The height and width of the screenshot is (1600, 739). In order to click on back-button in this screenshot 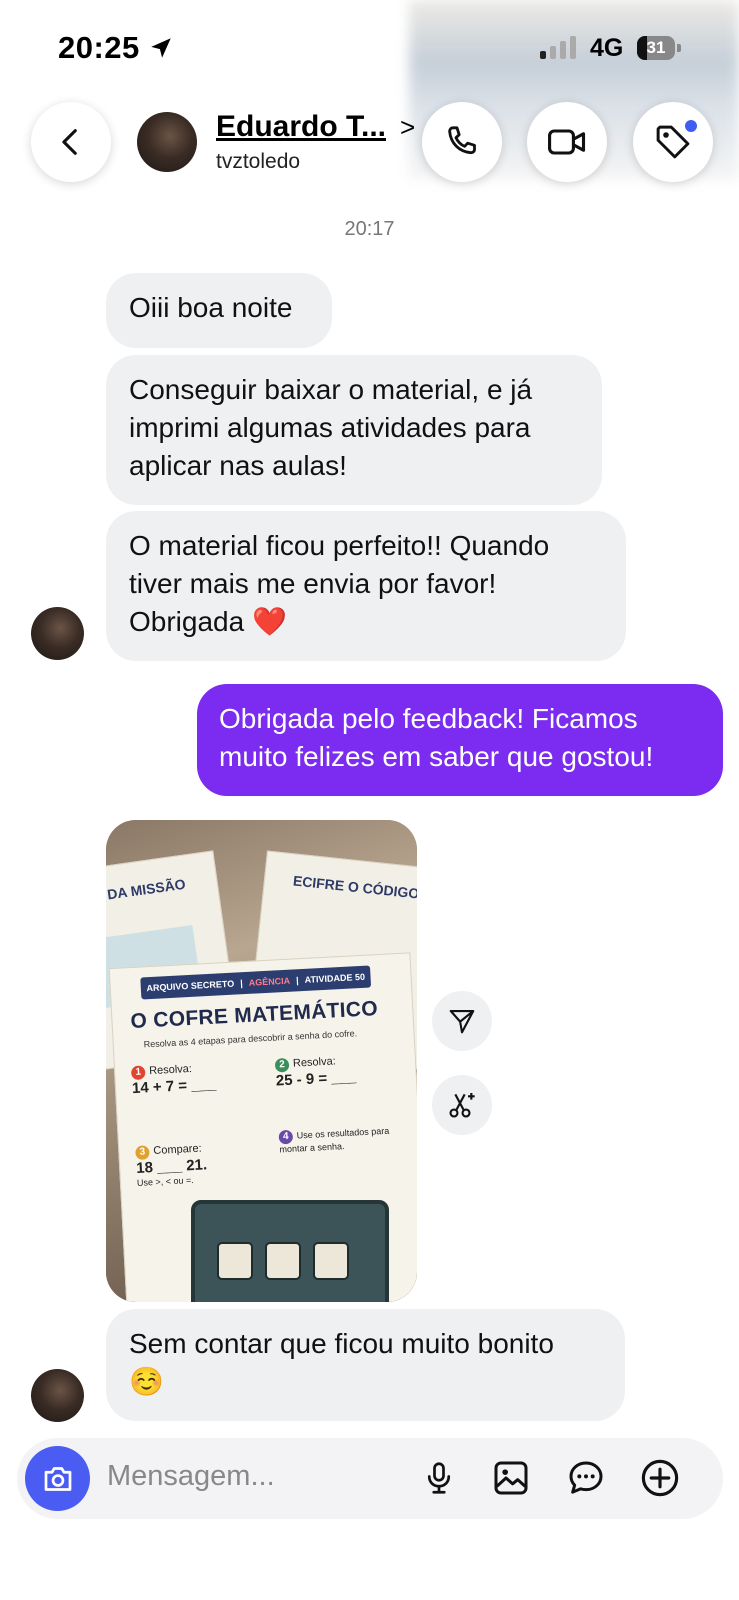, I will do `click(71, 142)`.